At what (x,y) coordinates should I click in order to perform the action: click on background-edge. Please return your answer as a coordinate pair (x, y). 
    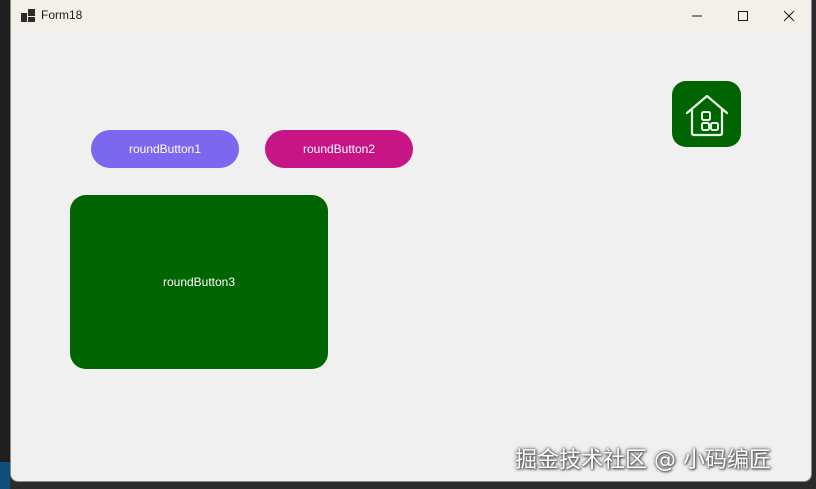
    Looking at the image, I should click on (5, 244).